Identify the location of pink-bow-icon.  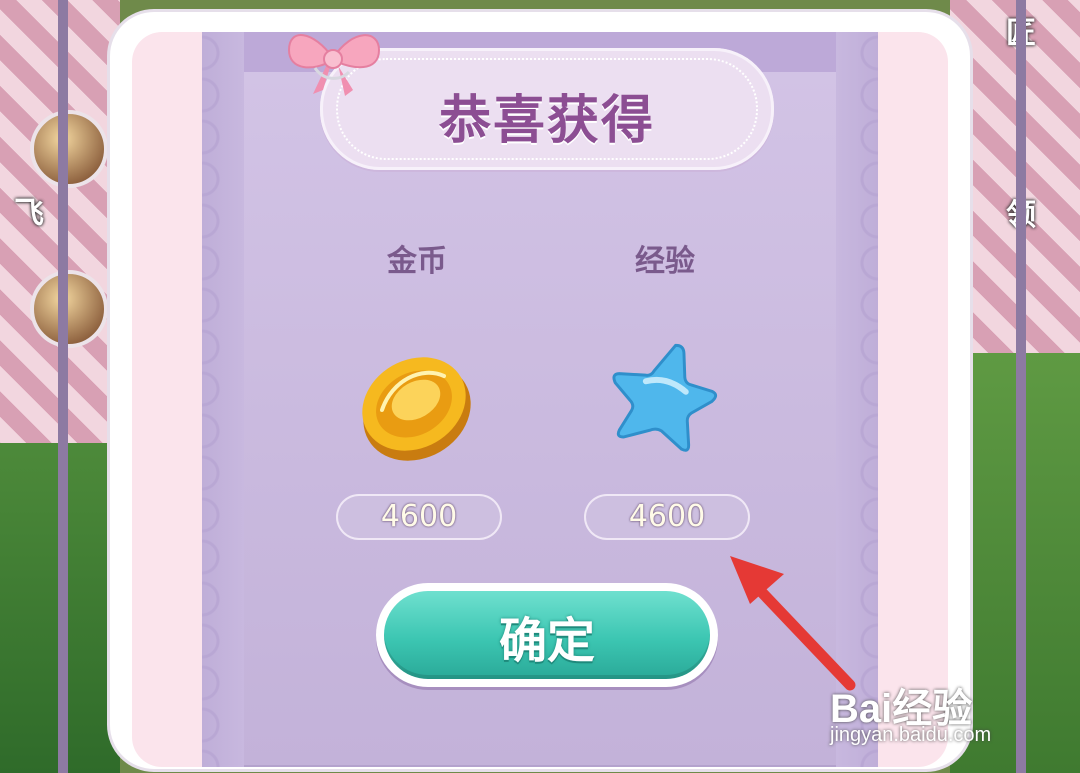
(334, 65).